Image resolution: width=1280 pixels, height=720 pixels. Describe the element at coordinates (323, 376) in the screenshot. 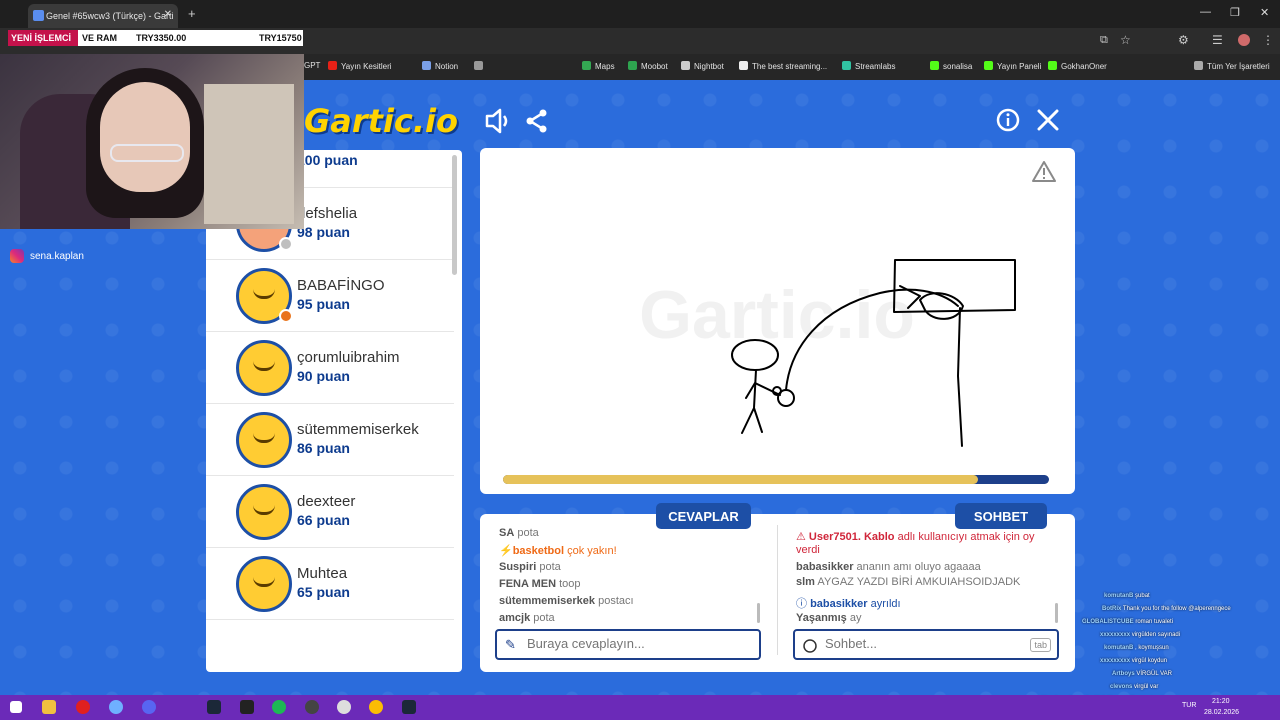

I see `player-points: 90 puan` at that location.